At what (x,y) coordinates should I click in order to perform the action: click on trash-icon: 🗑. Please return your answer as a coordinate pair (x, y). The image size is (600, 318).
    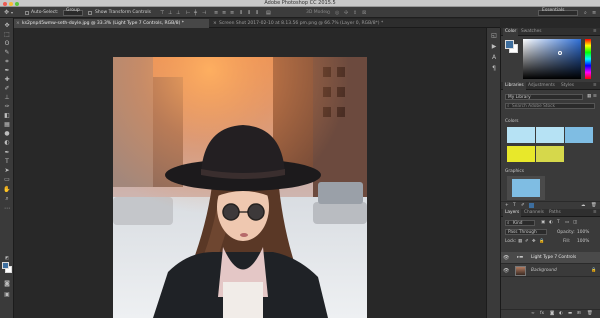
    Looking at the image, I should click on (593, 205).